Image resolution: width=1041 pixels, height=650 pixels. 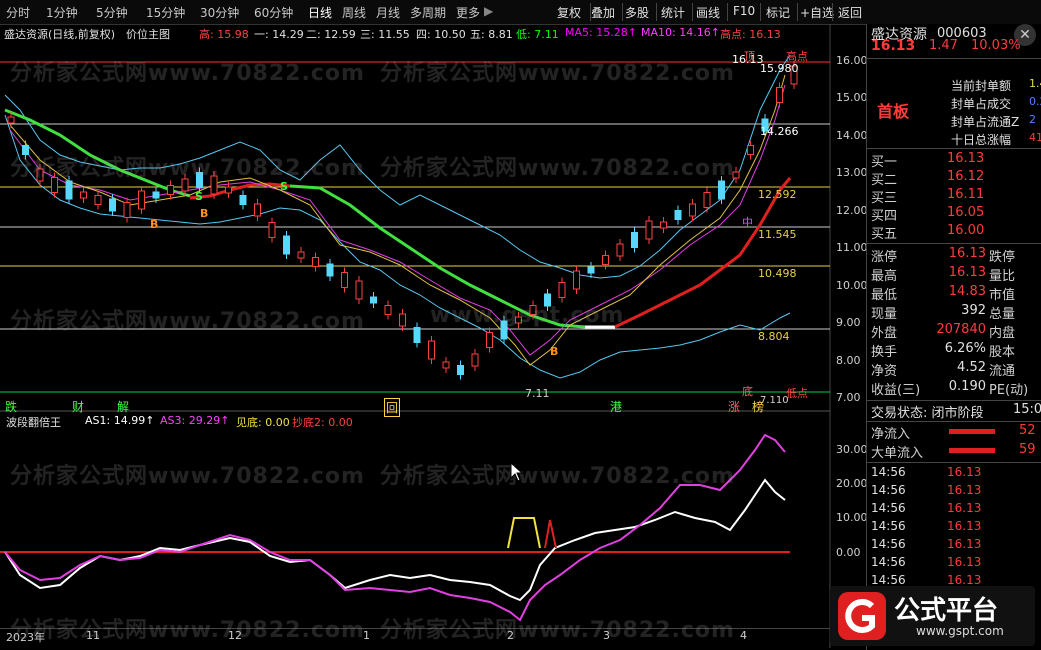 I want to click on period-monthly: 月线, so click(x=388, y=12).